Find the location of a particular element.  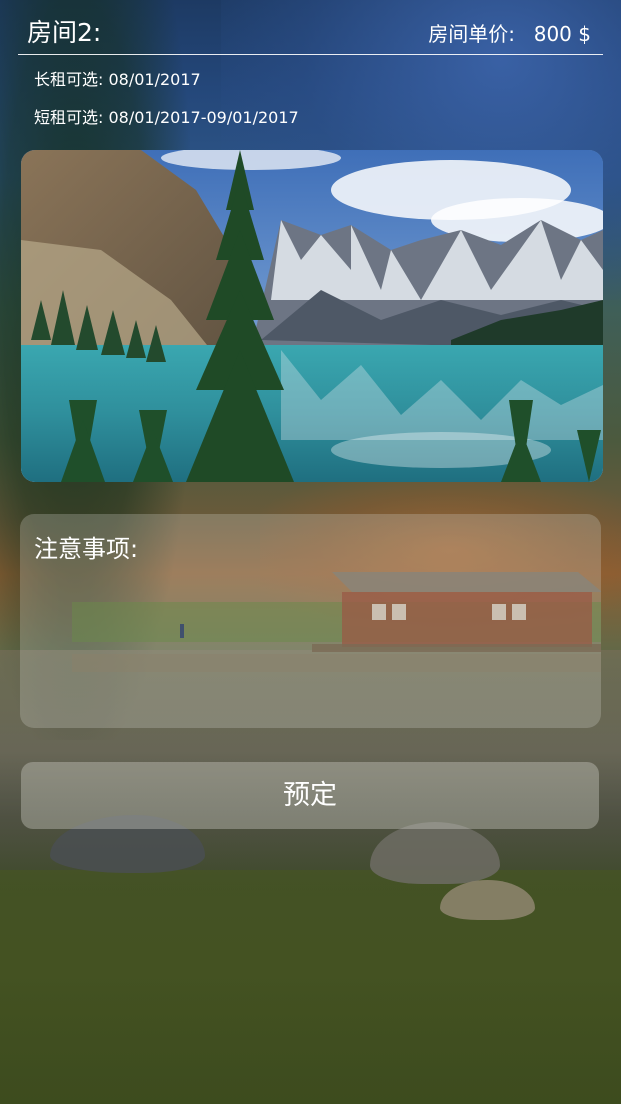

room-title: 房间2: is located at coordinates (64, 32).